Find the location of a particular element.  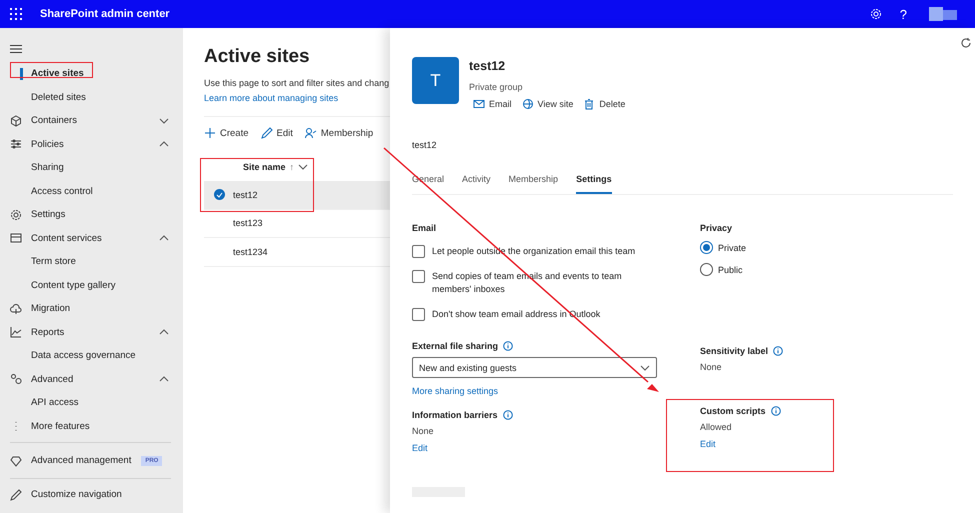

nav-item: Advanced is located at coordinates (91, 379).